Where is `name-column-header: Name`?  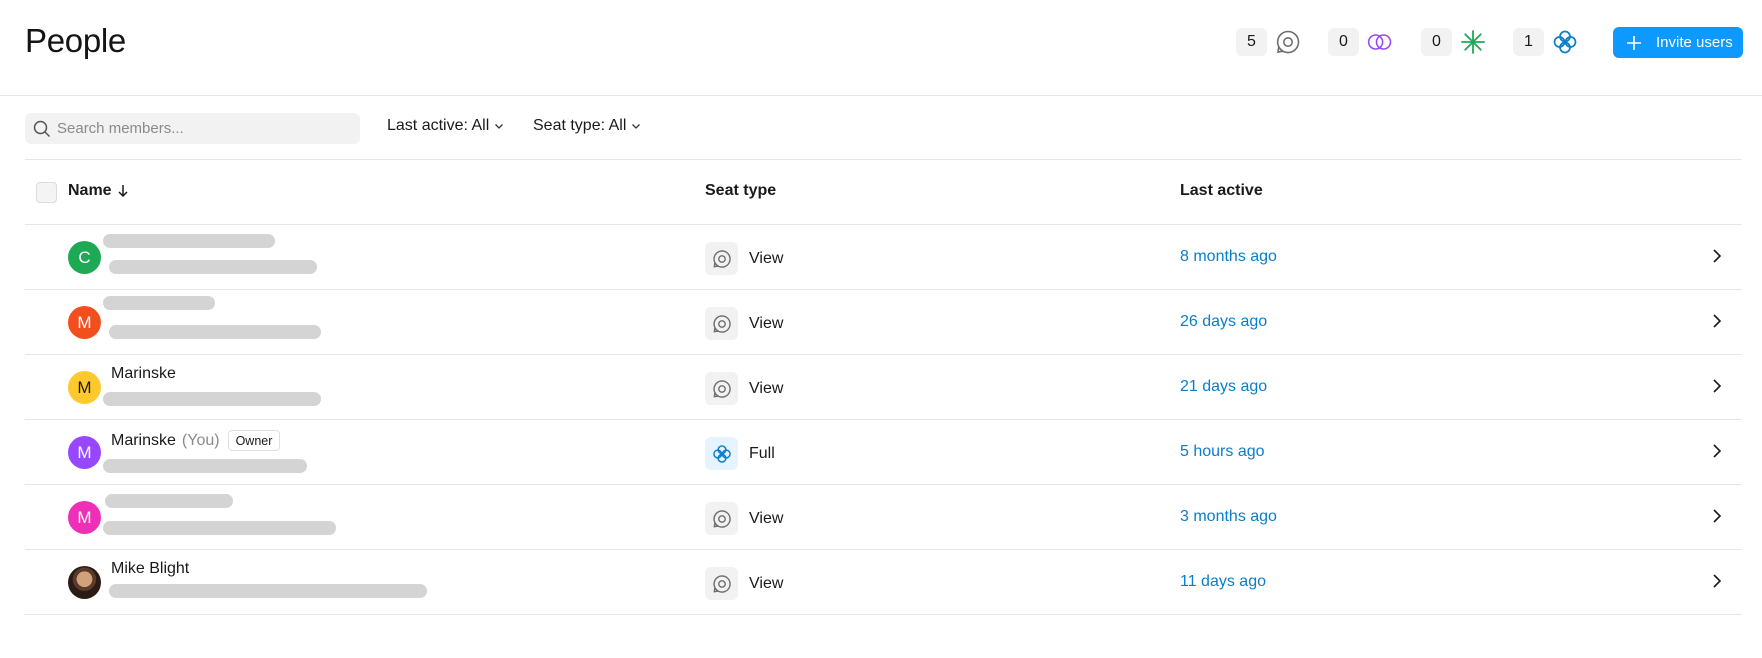
name-column-header: Name is located at coordinates (98, 191).